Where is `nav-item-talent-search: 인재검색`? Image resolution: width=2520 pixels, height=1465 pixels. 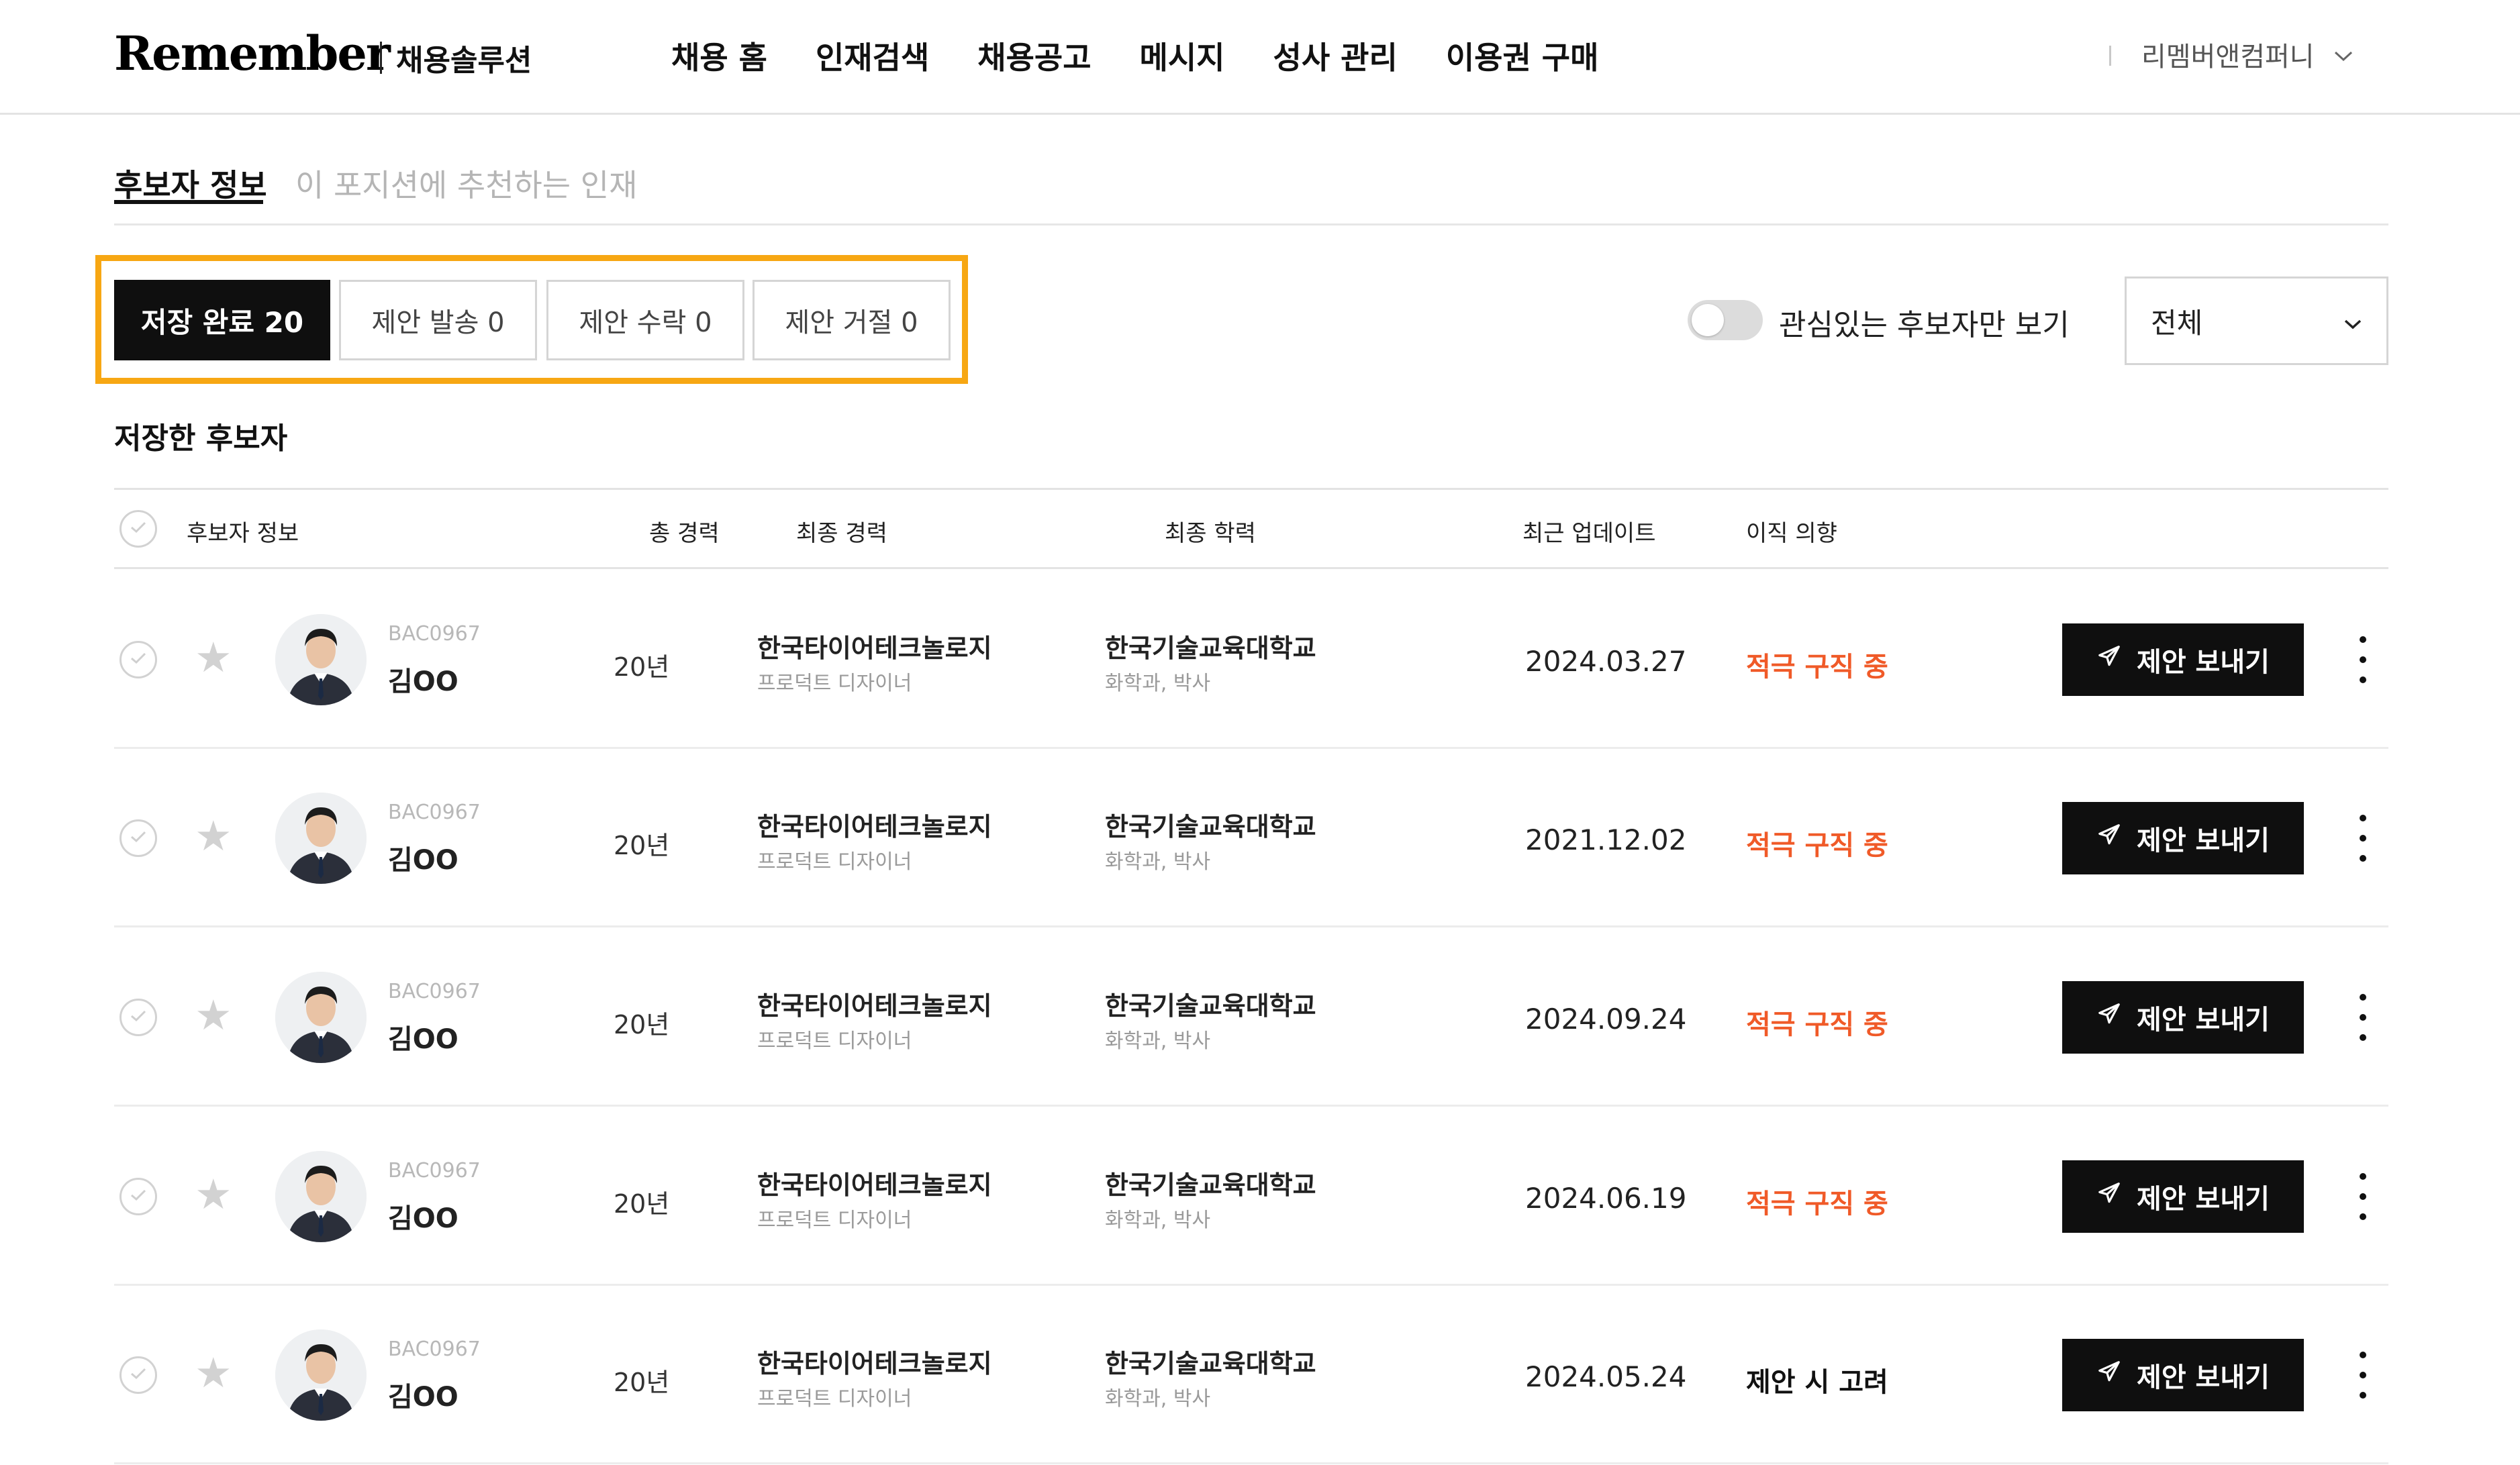 nav-item-talent-search: 인재검색 is located at coordinates (872, 56).